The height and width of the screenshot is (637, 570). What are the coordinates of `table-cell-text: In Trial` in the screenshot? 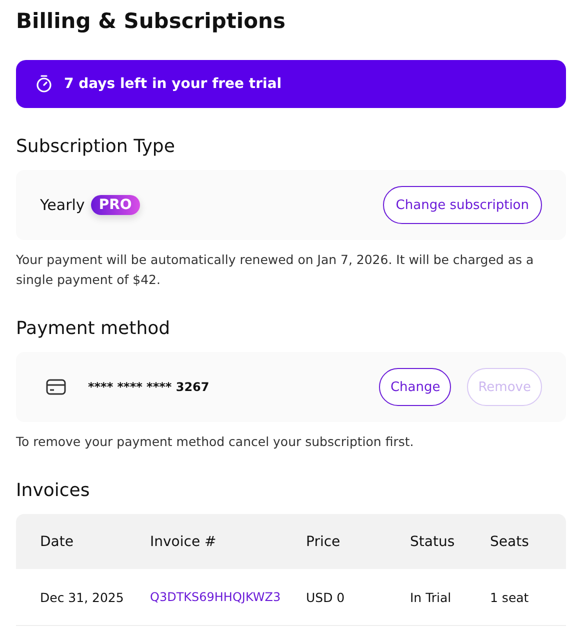 It's located at (431, 597).